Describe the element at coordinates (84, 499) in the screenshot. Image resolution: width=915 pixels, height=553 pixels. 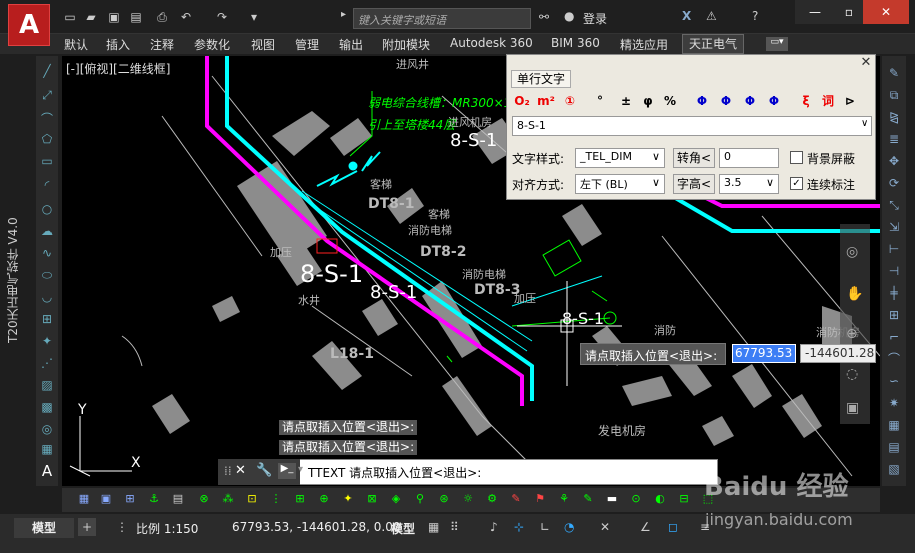
I see `toolbar-icon: ▦` at that location.